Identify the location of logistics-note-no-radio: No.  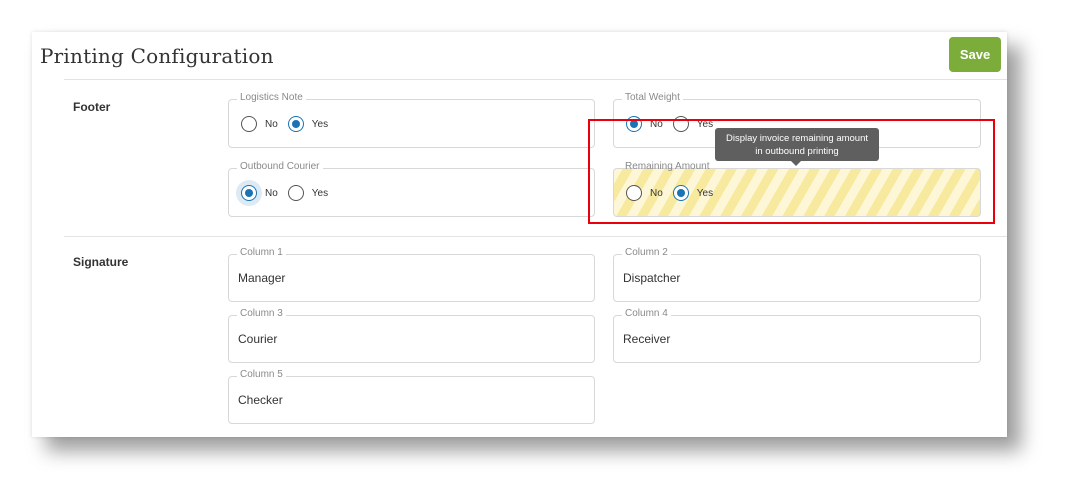
(259, 124).